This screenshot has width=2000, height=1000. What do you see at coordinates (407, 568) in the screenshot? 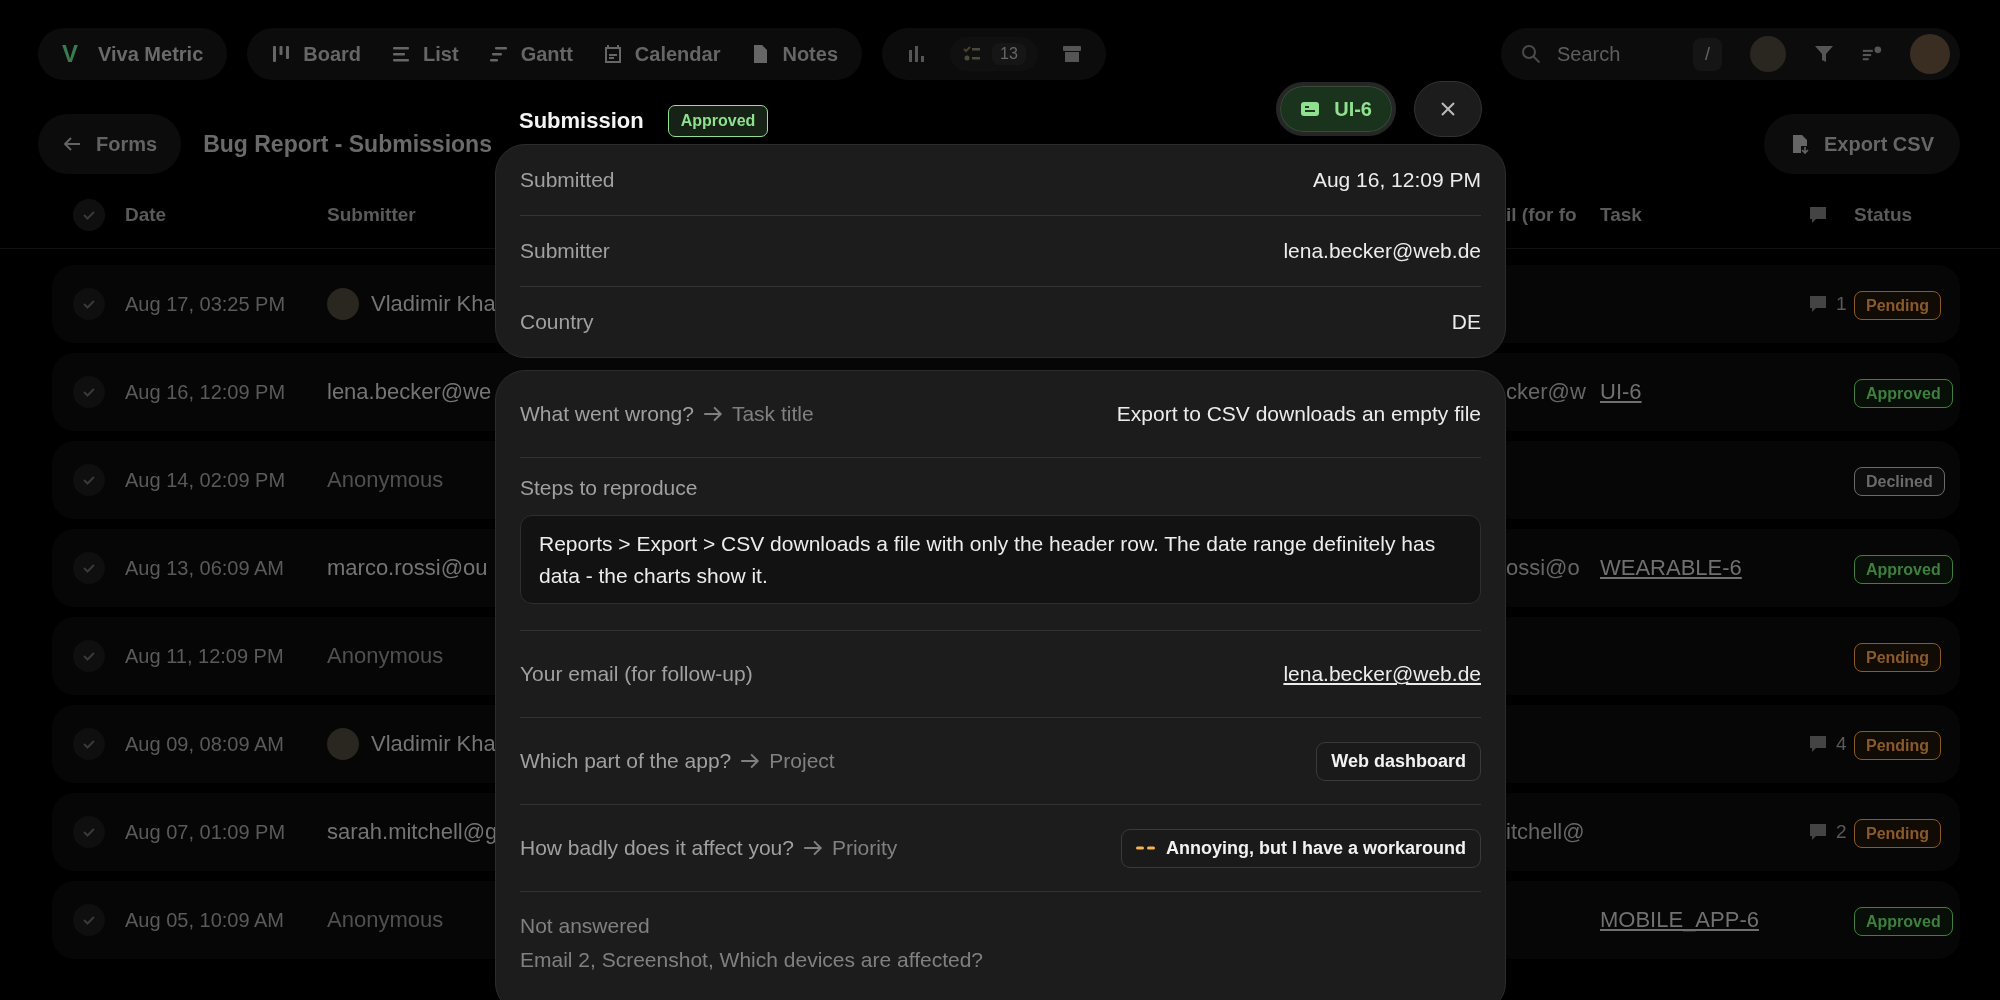
I see `submitter-cell: marco.rossi@ou` at bounding box center [407, 568].